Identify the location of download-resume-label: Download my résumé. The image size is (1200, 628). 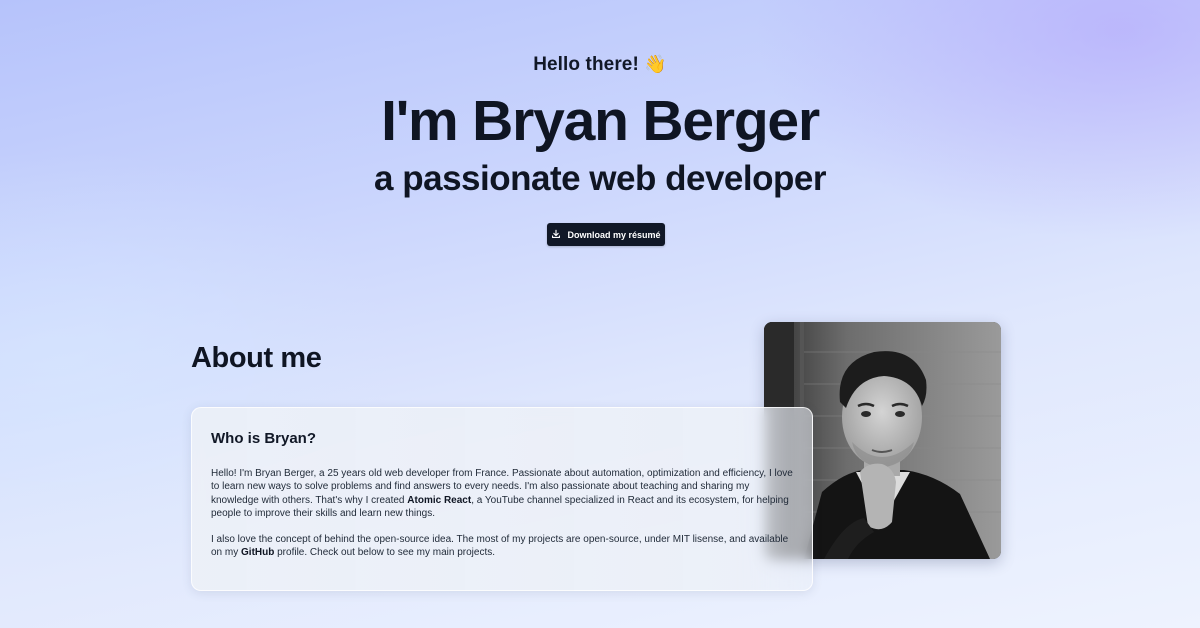
(614, 234).